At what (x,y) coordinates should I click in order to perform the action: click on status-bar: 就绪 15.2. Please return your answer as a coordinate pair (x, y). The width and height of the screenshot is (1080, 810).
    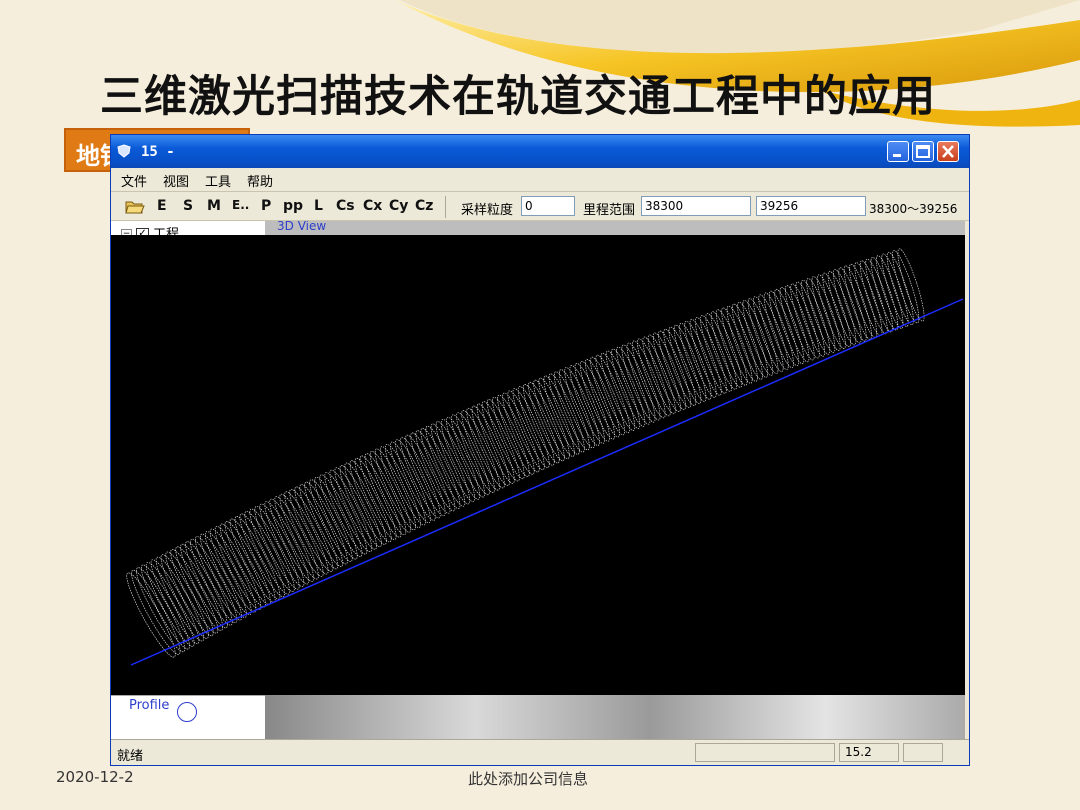
    Looking at the image, I should click on (540, 752).